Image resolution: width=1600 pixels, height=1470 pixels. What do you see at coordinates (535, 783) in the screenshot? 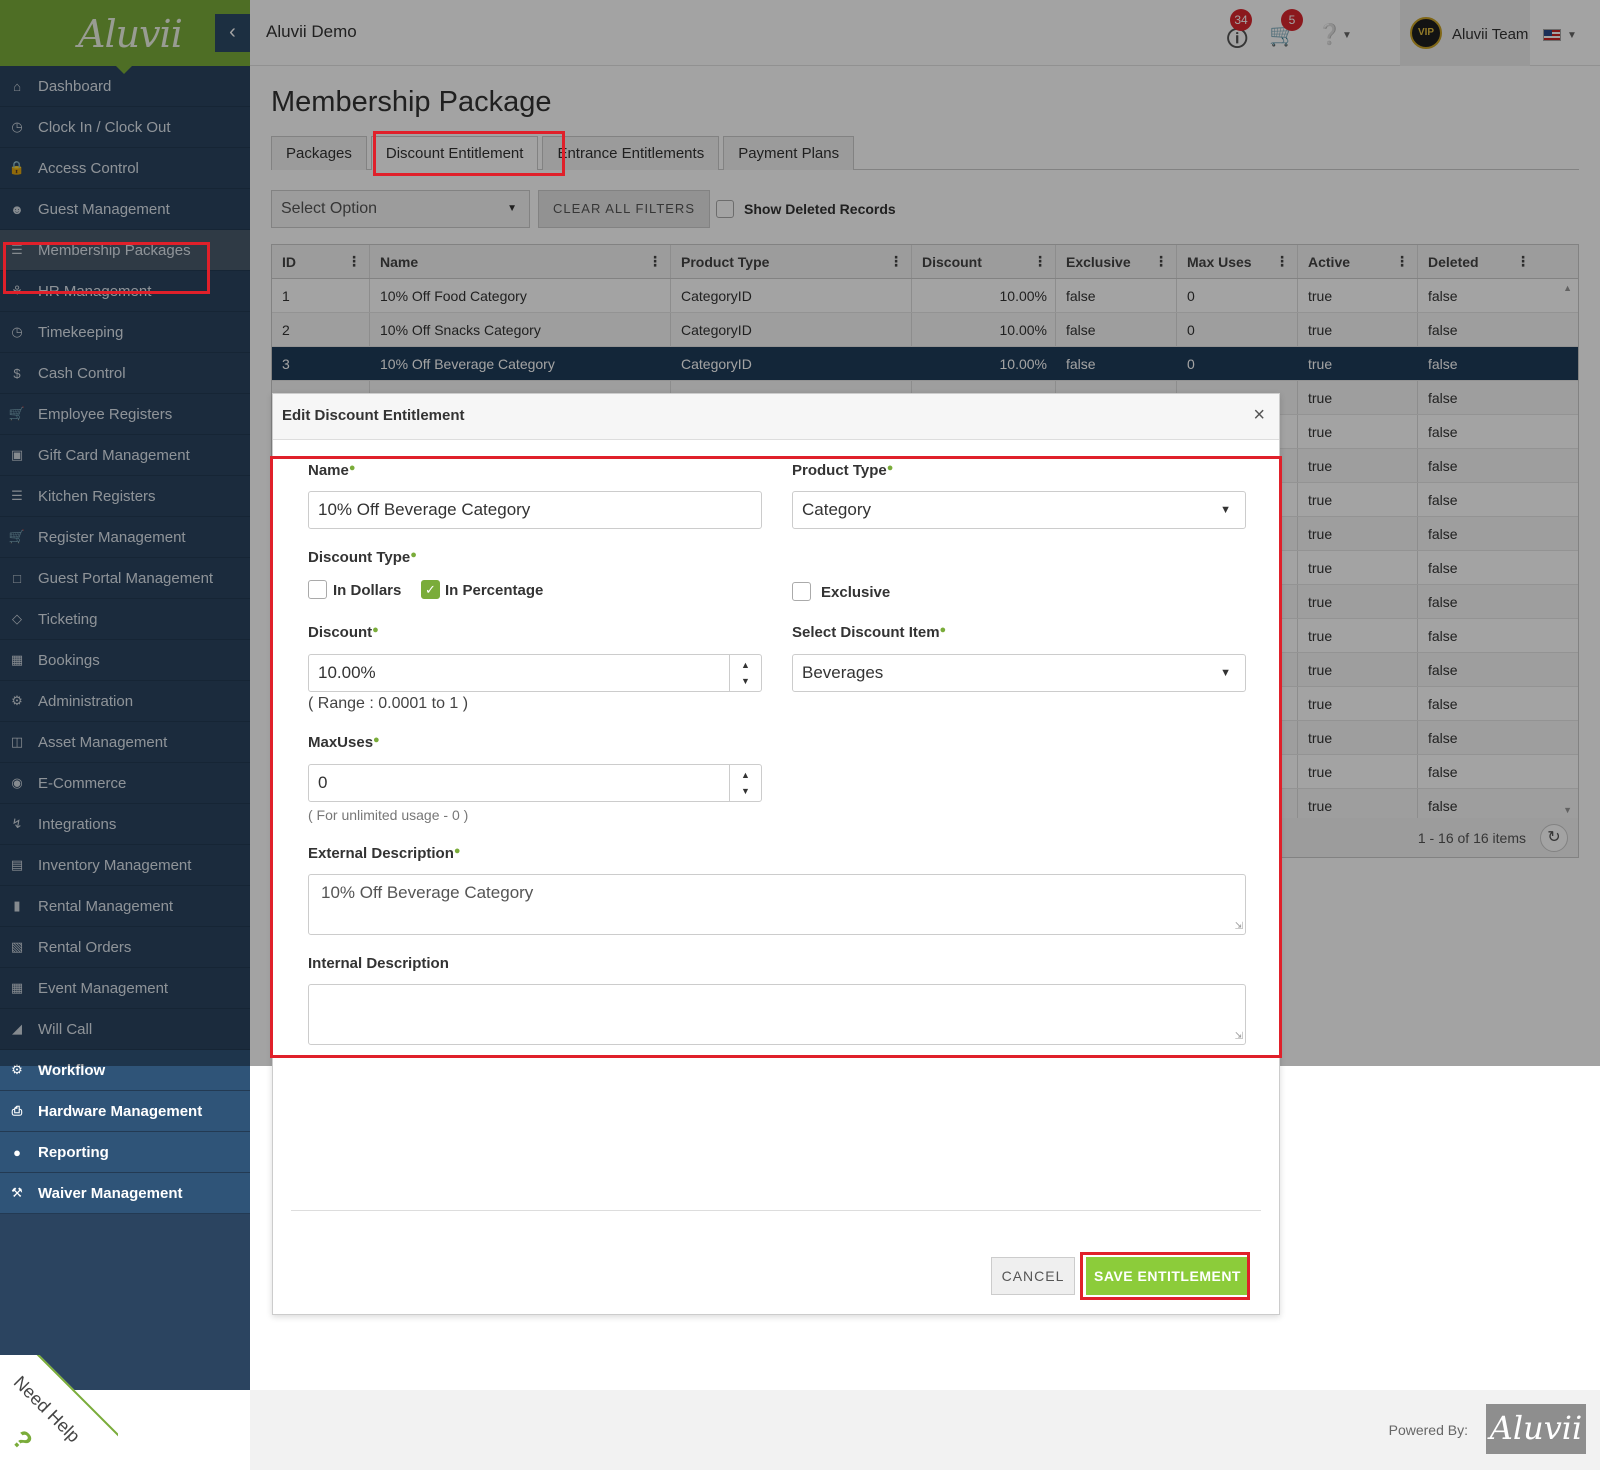
I see `maxuses-input: 0 ▲ ▼` at bounding box center [535, 783].